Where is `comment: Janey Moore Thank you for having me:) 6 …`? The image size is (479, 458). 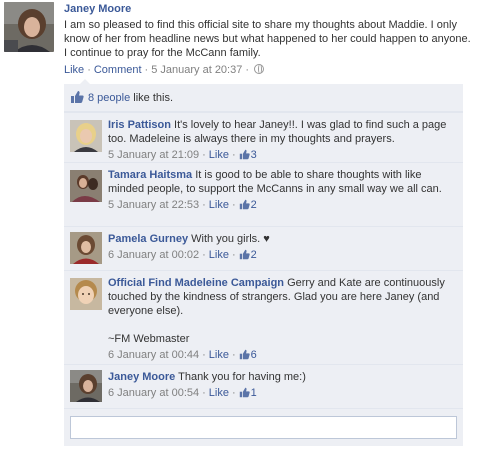
comment: Janey Moore Thank you for having me:) 6 … is located at coordinates (263, 386).